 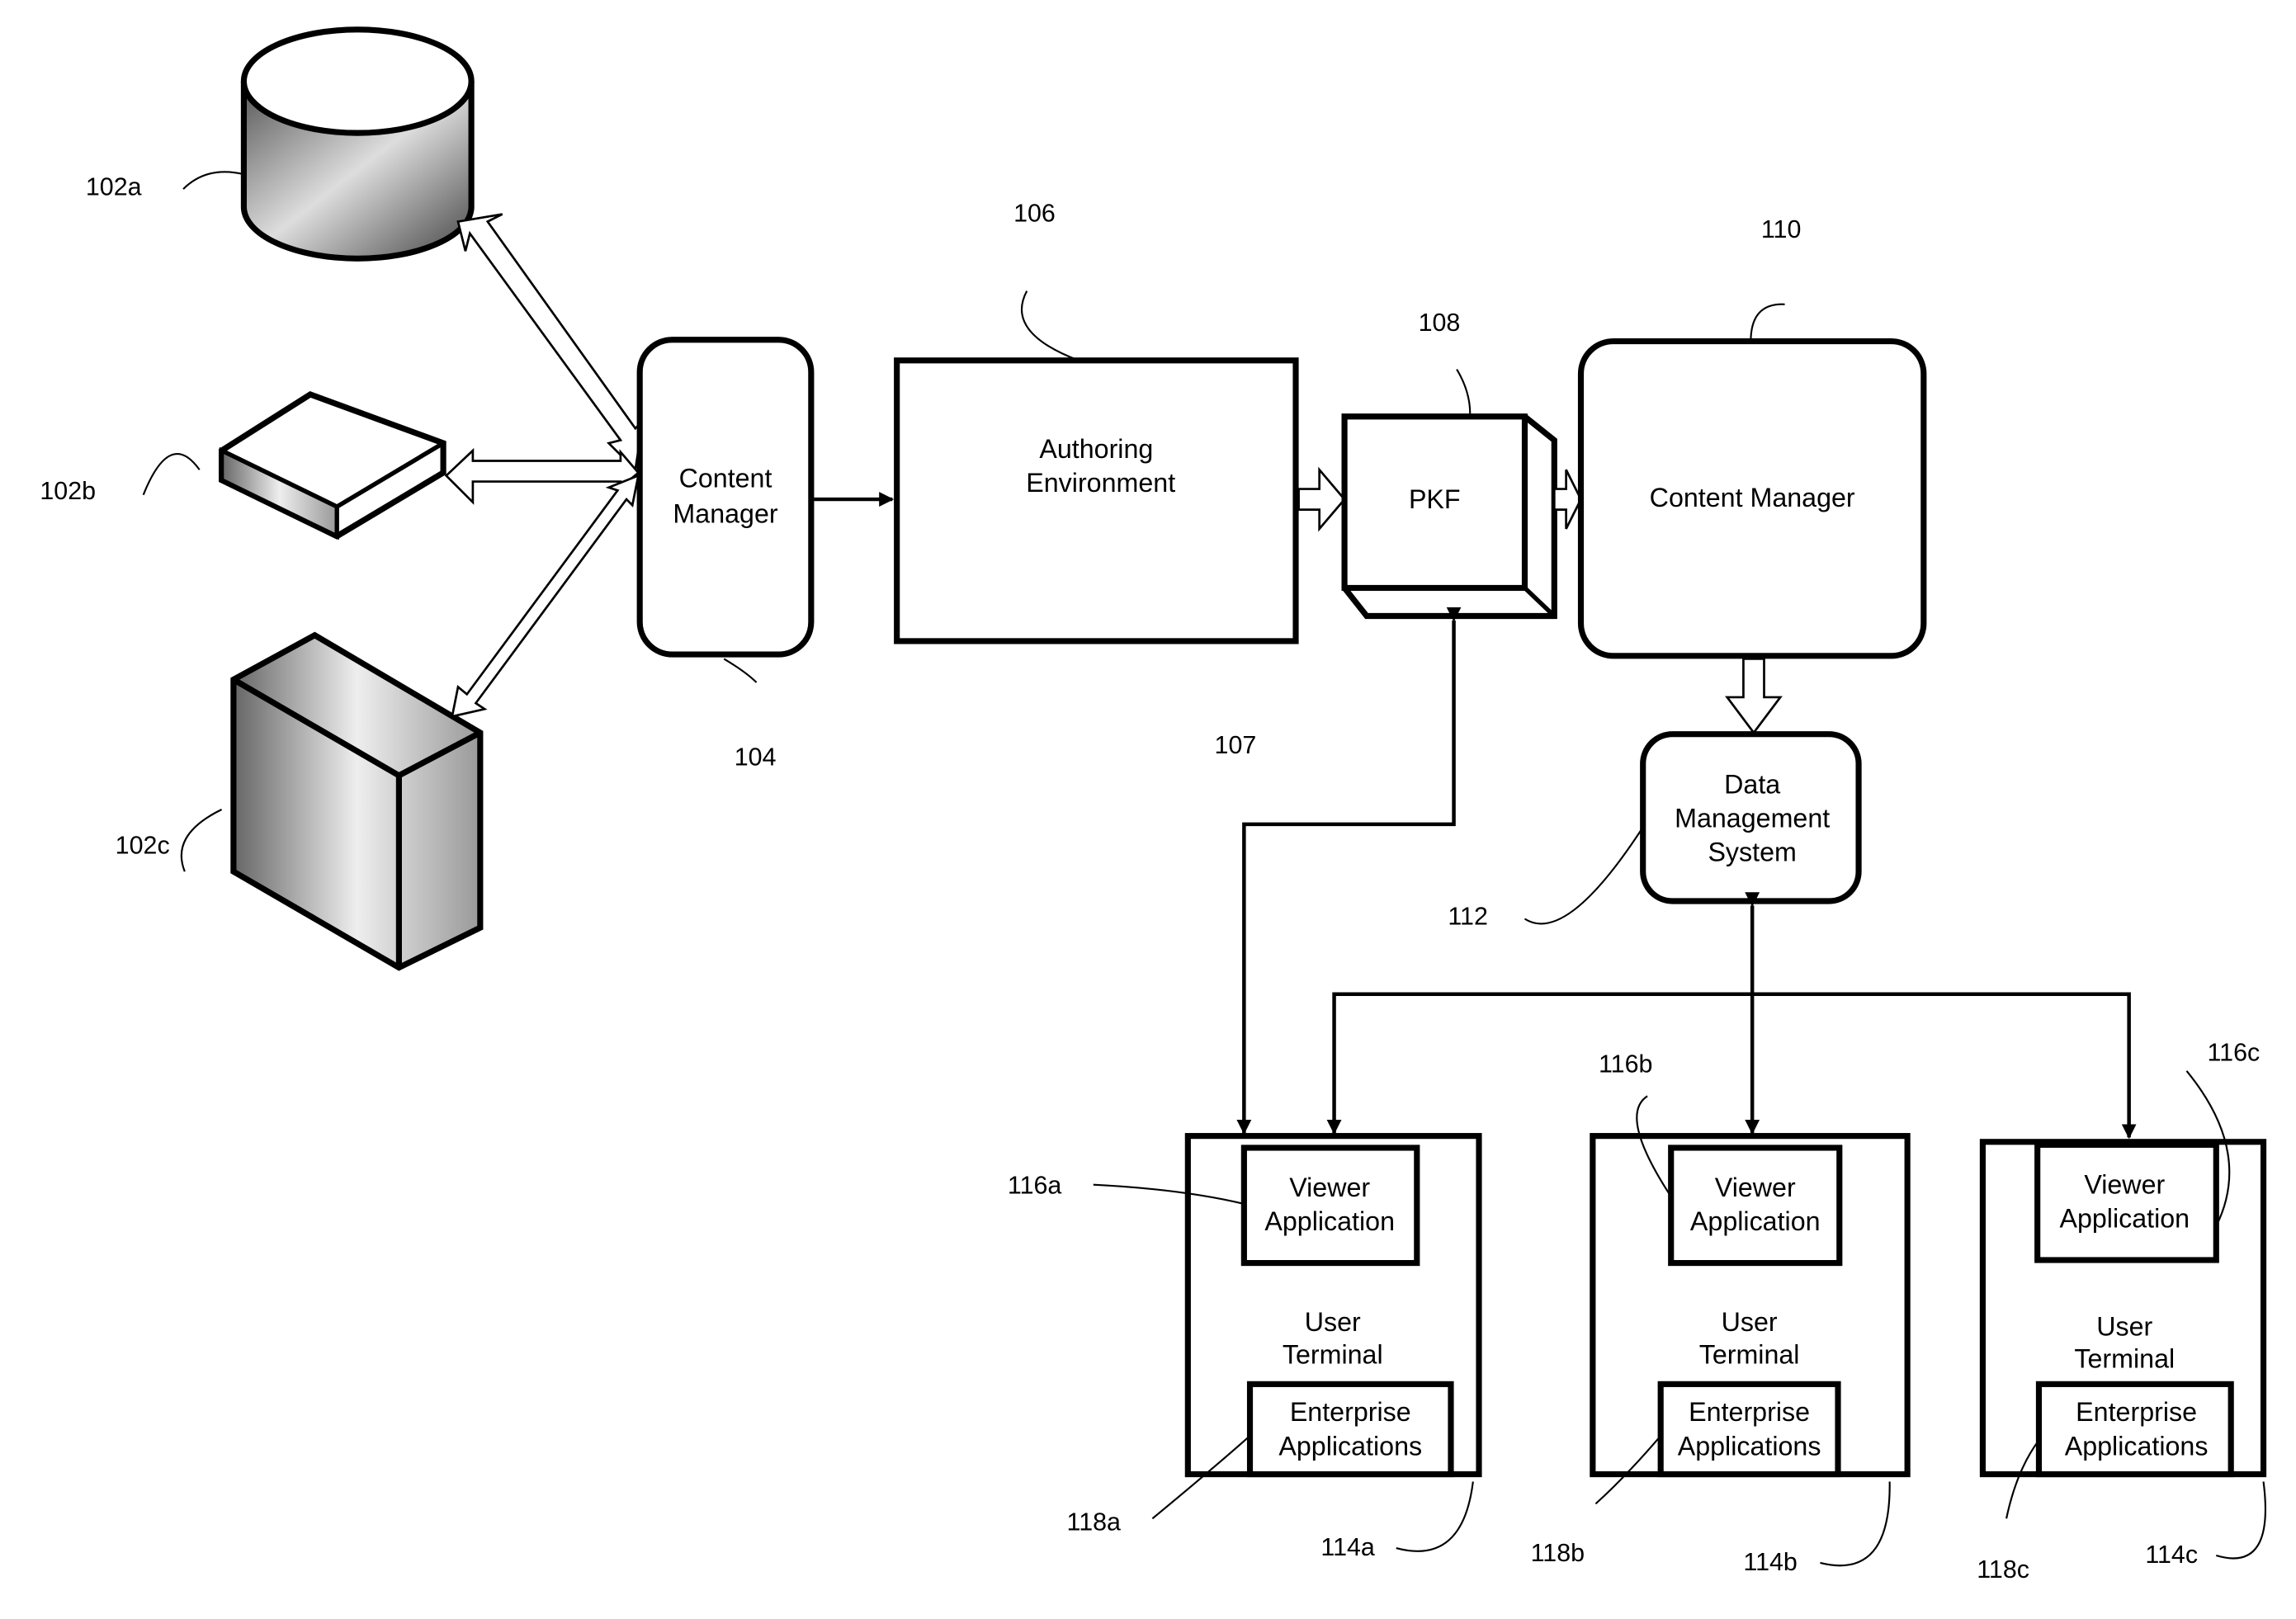 I want to click on enterprise-b-line2: Applications, so click(x=1750, y=1446).